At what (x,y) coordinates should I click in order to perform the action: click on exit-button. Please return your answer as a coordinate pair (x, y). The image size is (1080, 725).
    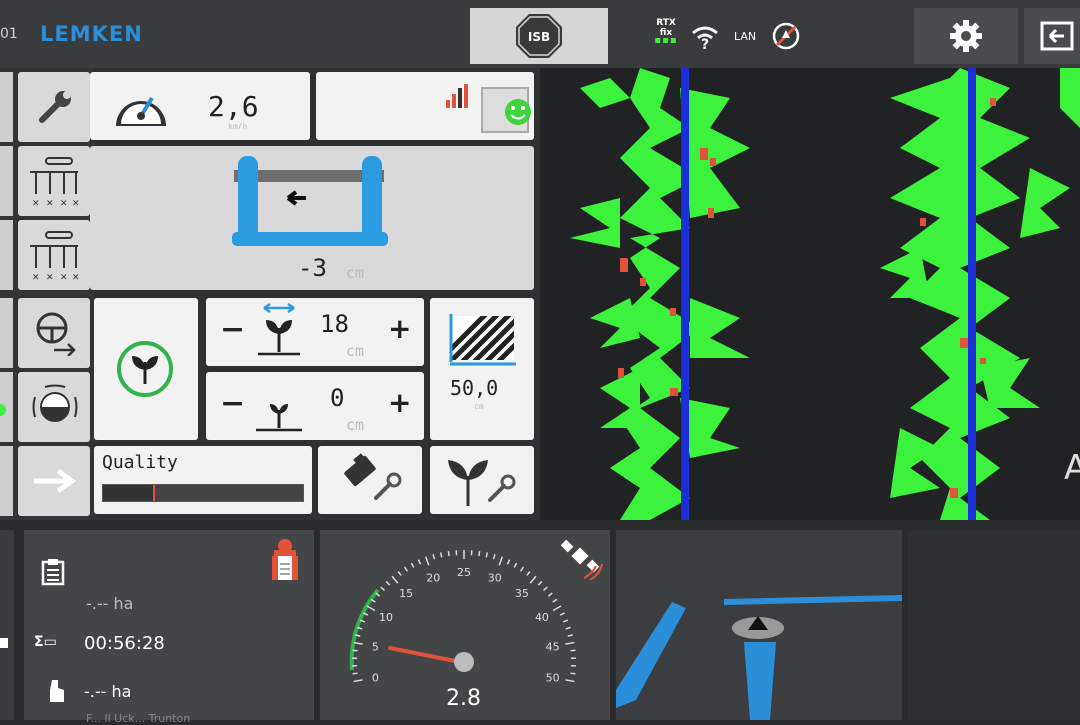
    Looking at the image, I should click on (1052, 36).